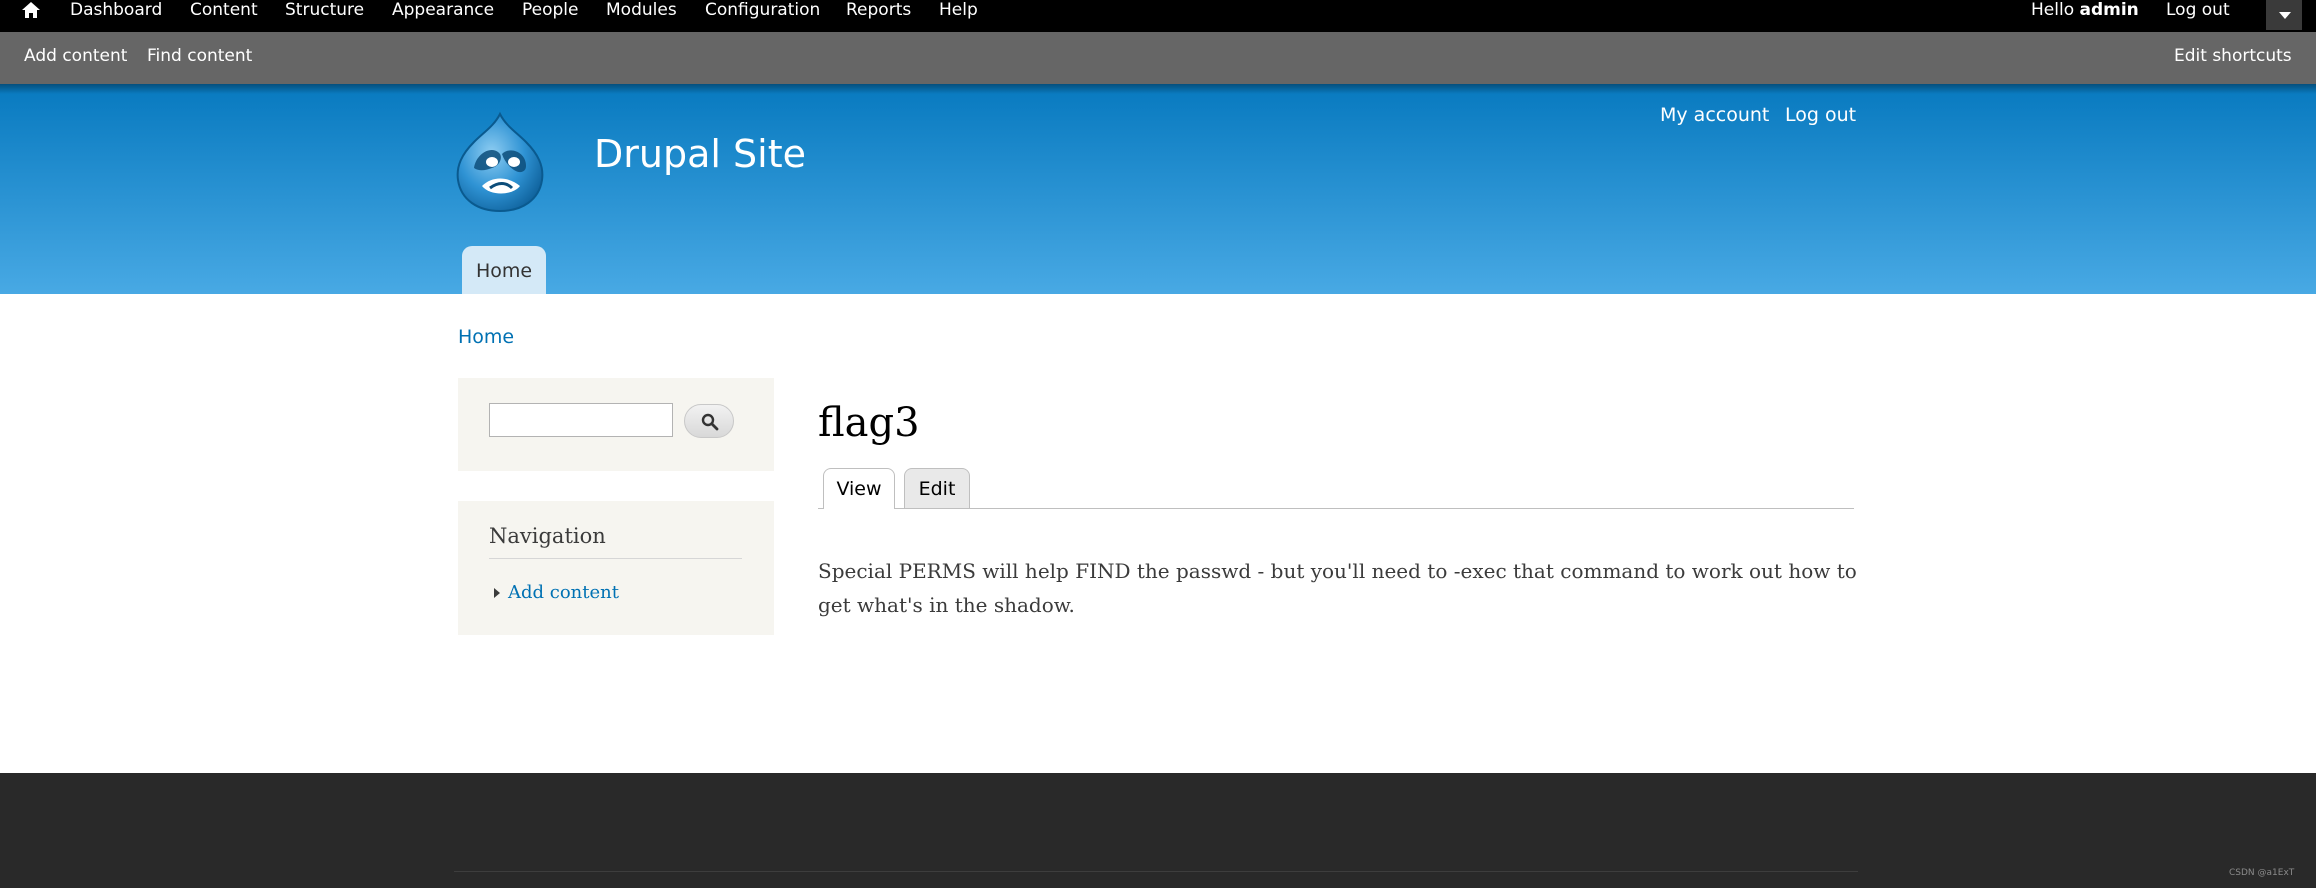  I want to click on search-button, so click(709, 421).